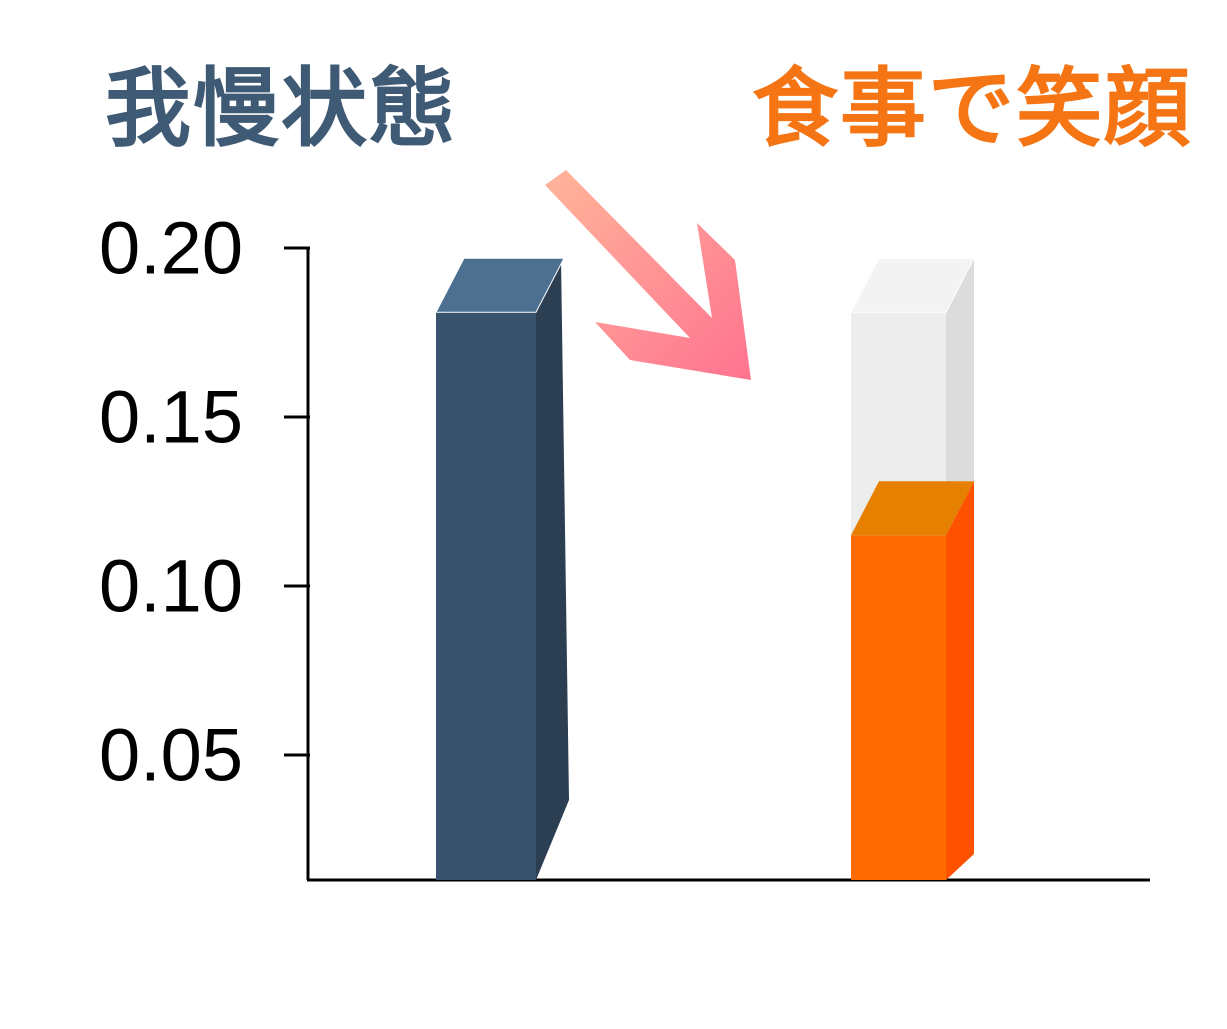  I want to click on bar-gaman-front, so click(486, 596).